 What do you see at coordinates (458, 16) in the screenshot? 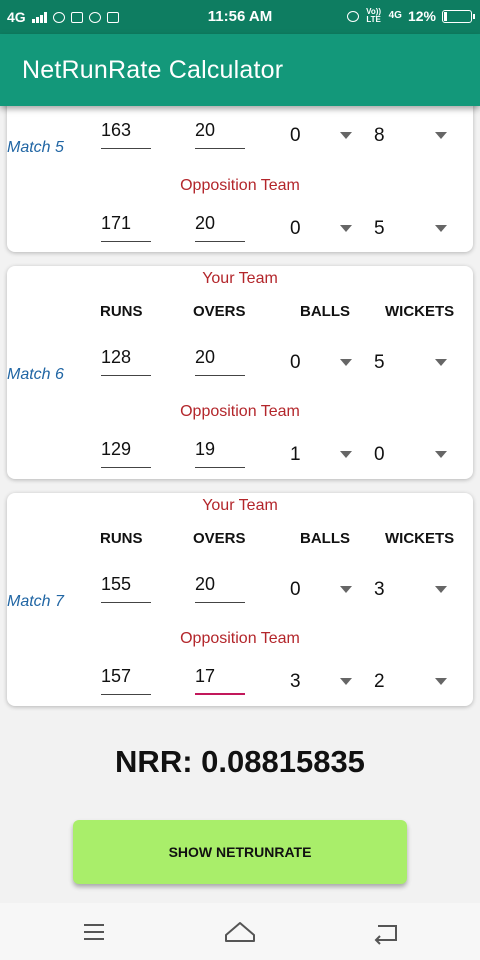
I see `battery-icon` at bounding box center [458, 16].